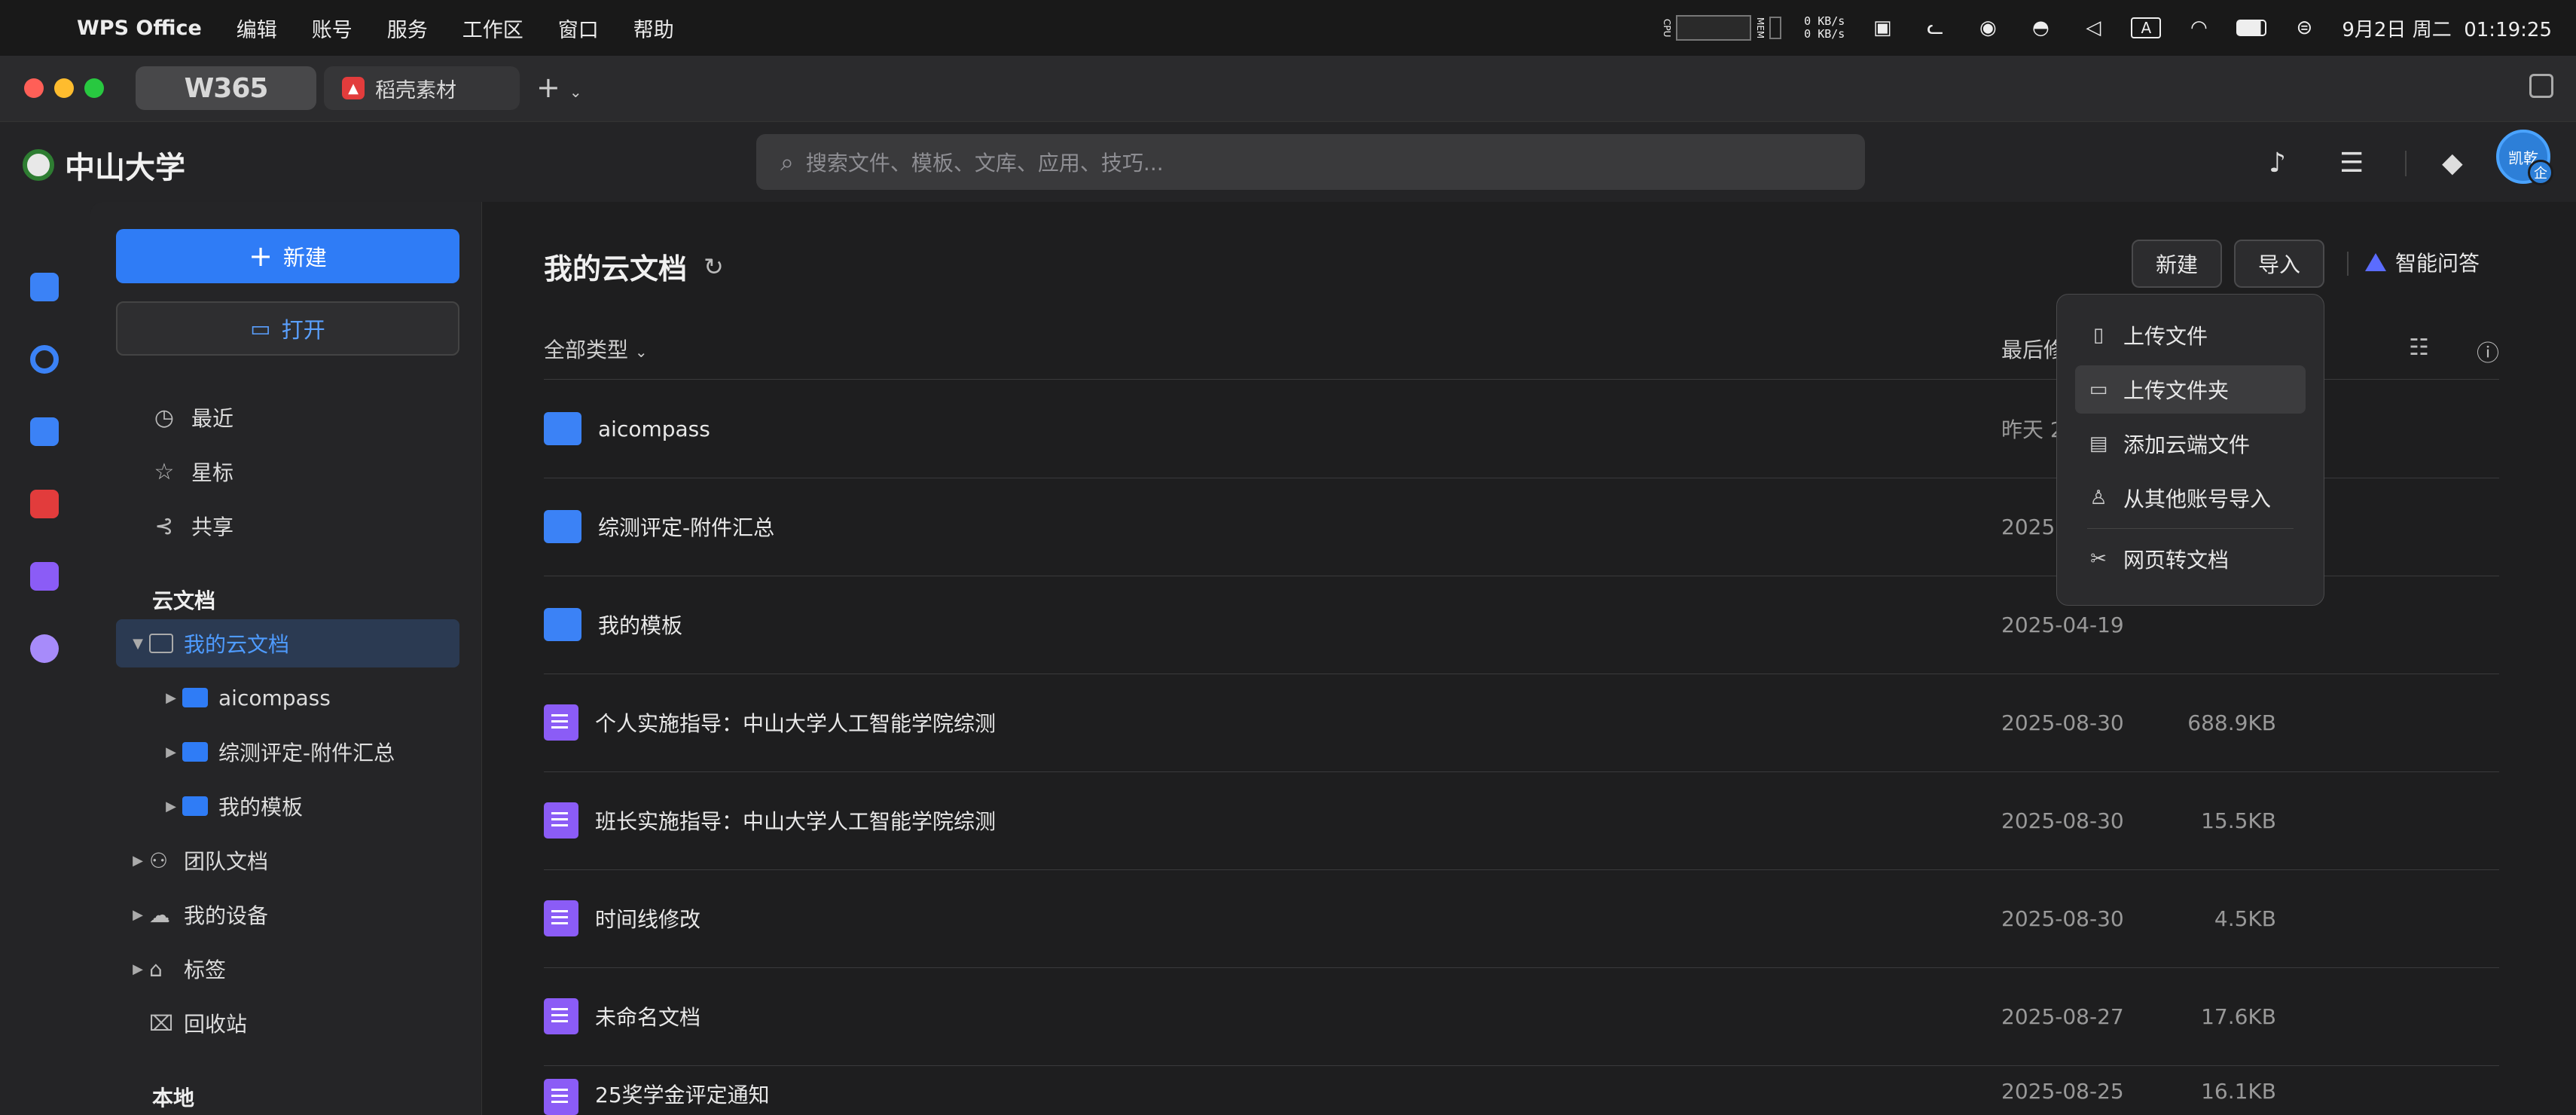 The width and height of the screenshot is (2576, 1115). Describe the element at coordinates (1935, 28) in the screenshot. I see `cat-icon: ᓚ` at that location.